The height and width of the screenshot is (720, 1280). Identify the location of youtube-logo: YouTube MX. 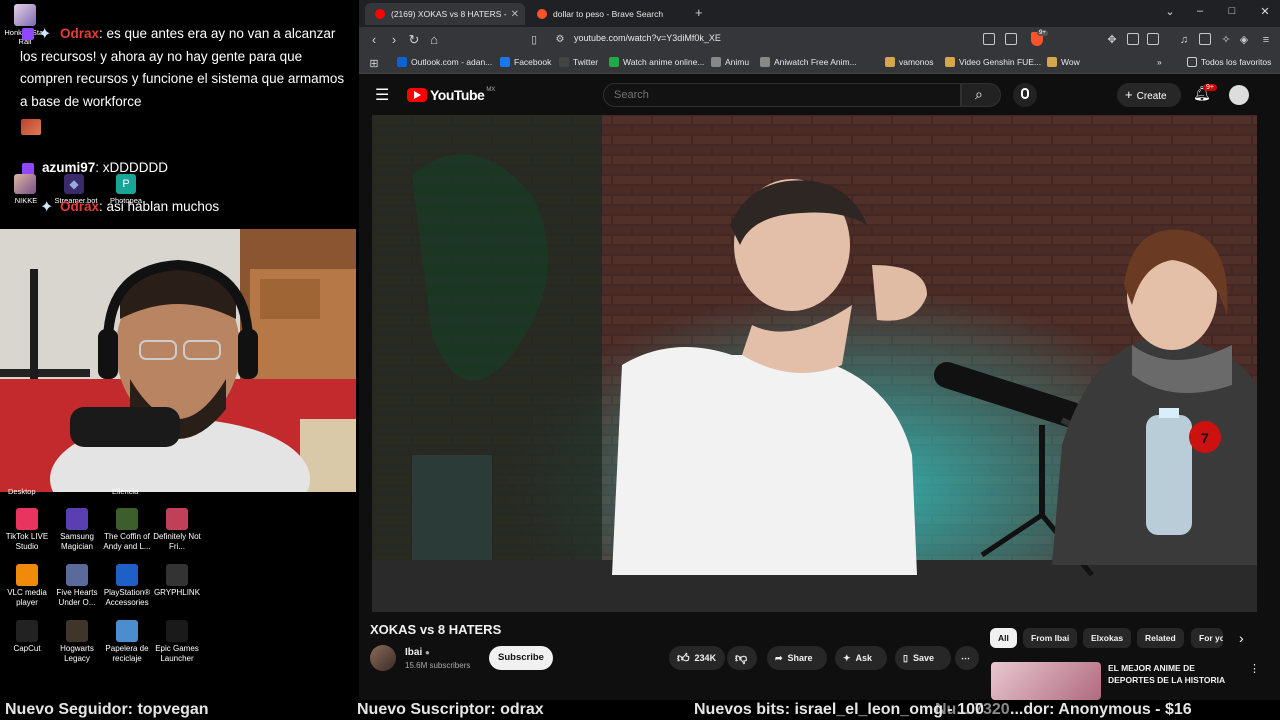
(451, 95).